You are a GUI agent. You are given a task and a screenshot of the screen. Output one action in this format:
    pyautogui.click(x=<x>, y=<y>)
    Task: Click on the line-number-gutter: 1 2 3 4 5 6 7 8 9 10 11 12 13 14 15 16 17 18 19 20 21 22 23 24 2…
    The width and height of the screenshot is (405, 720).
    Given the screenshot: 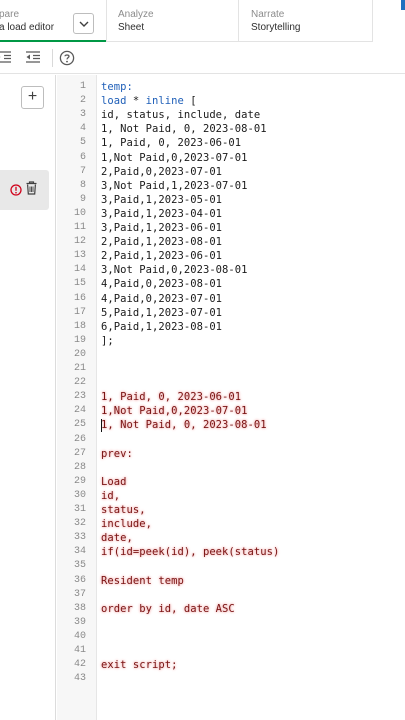 What is the action you would take?
    pyautogui.click(x=77, y=397)
    